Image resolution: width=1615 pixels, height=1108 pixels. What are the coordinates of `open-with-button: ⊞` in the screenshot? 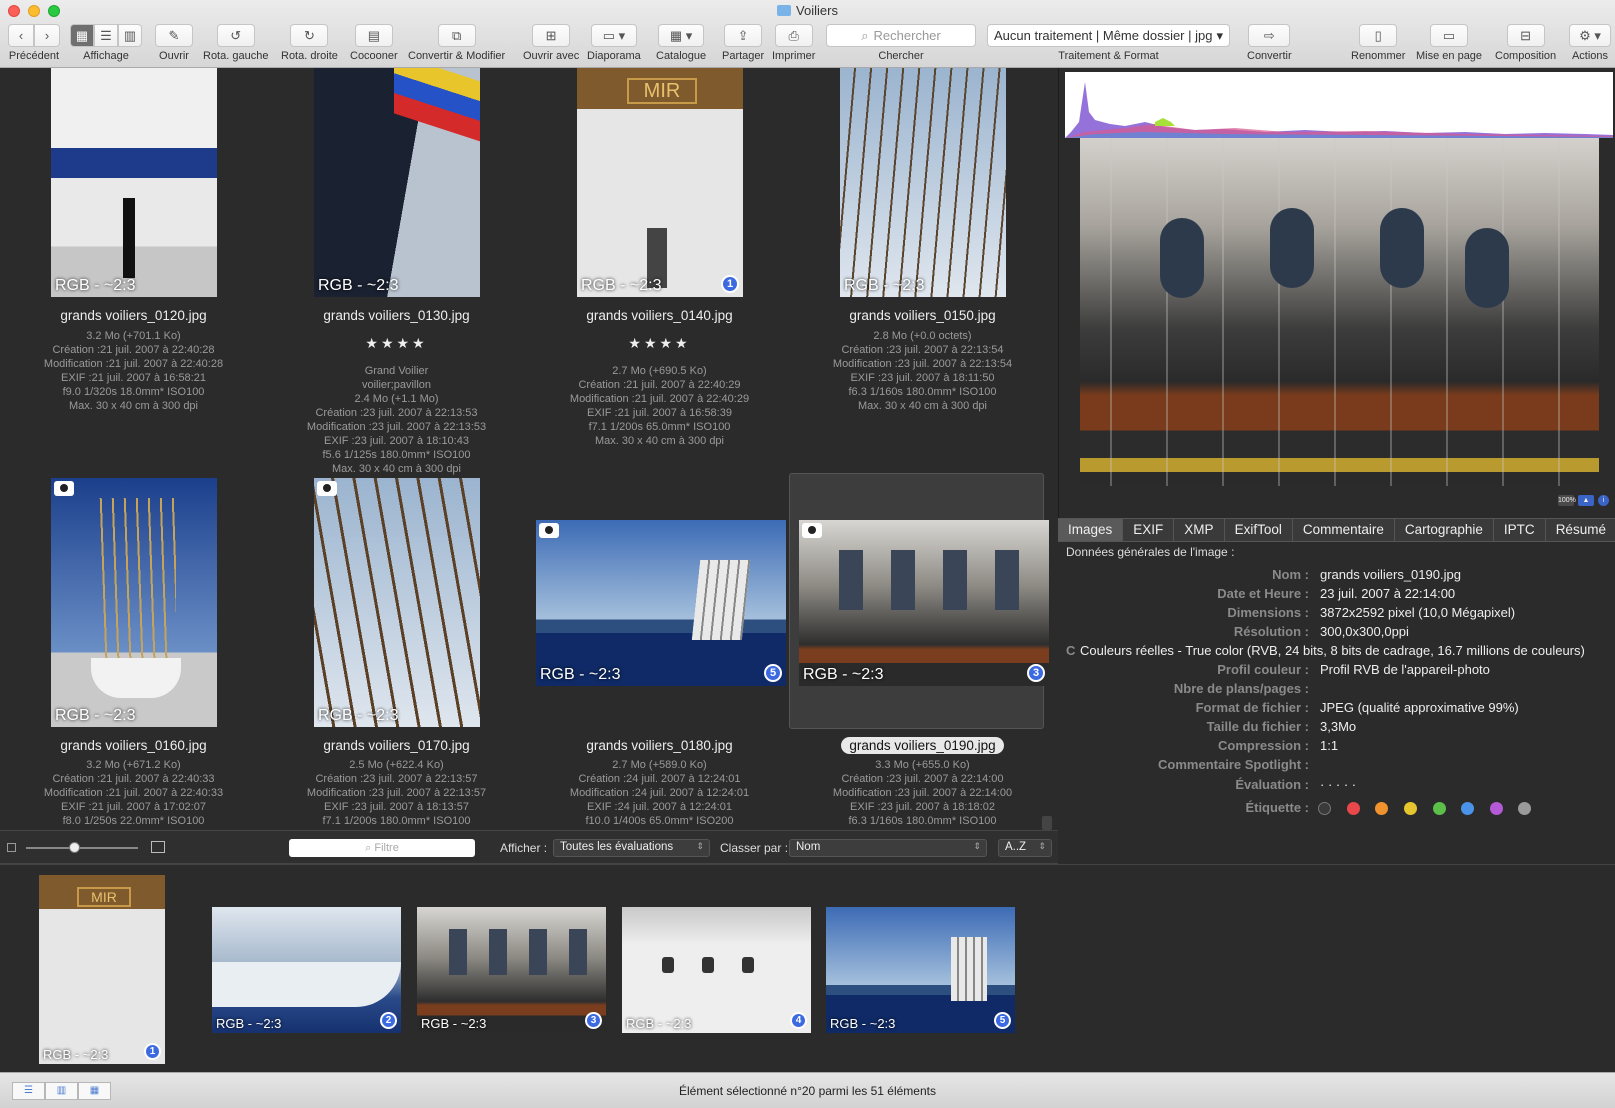 It's located at (551, 35).